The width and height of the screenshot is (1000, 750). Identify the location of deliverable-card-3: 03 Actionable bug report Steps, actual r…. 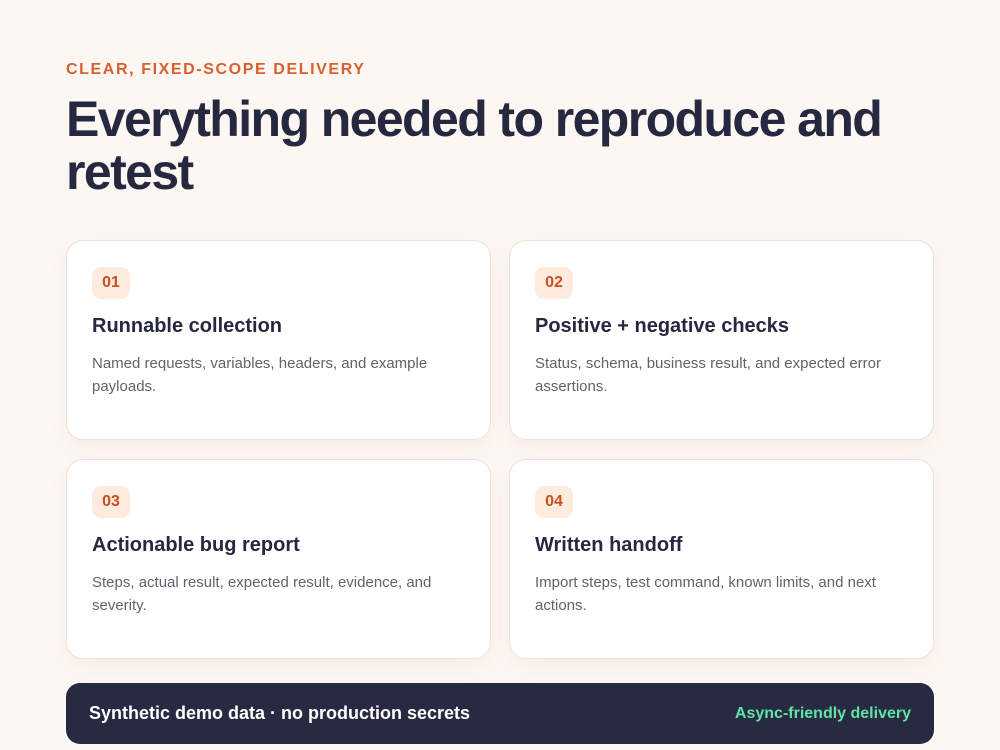
(278, 559).